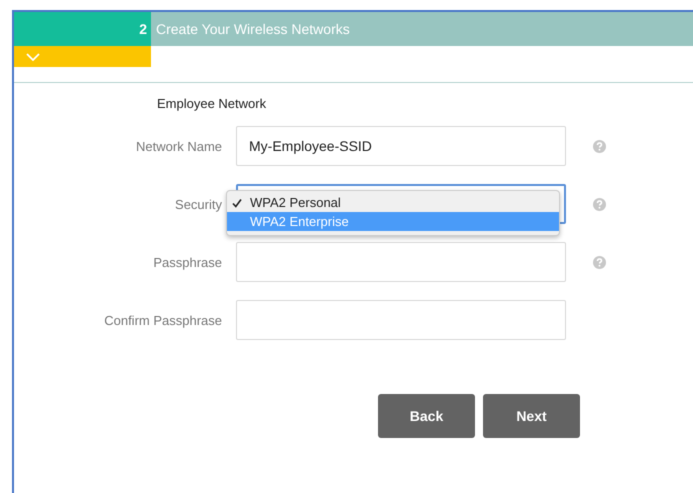  Describe the element at coordinates (198, 204) in the screenshot. I see `field-label: Security` at that location.